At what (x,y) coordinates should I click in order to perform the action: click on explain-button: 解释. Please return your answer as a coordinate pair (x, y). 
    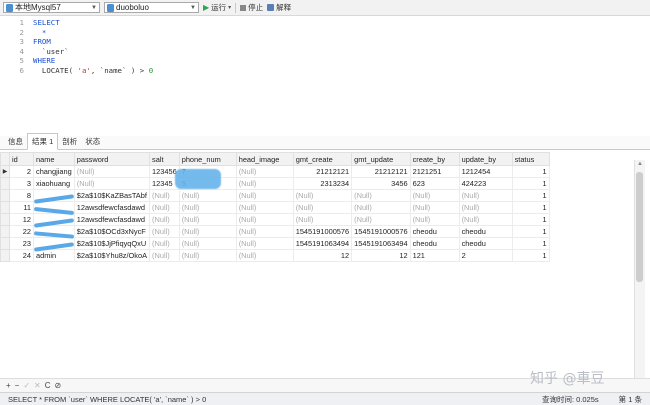
    Looking at the image, I should click on (279, 7).